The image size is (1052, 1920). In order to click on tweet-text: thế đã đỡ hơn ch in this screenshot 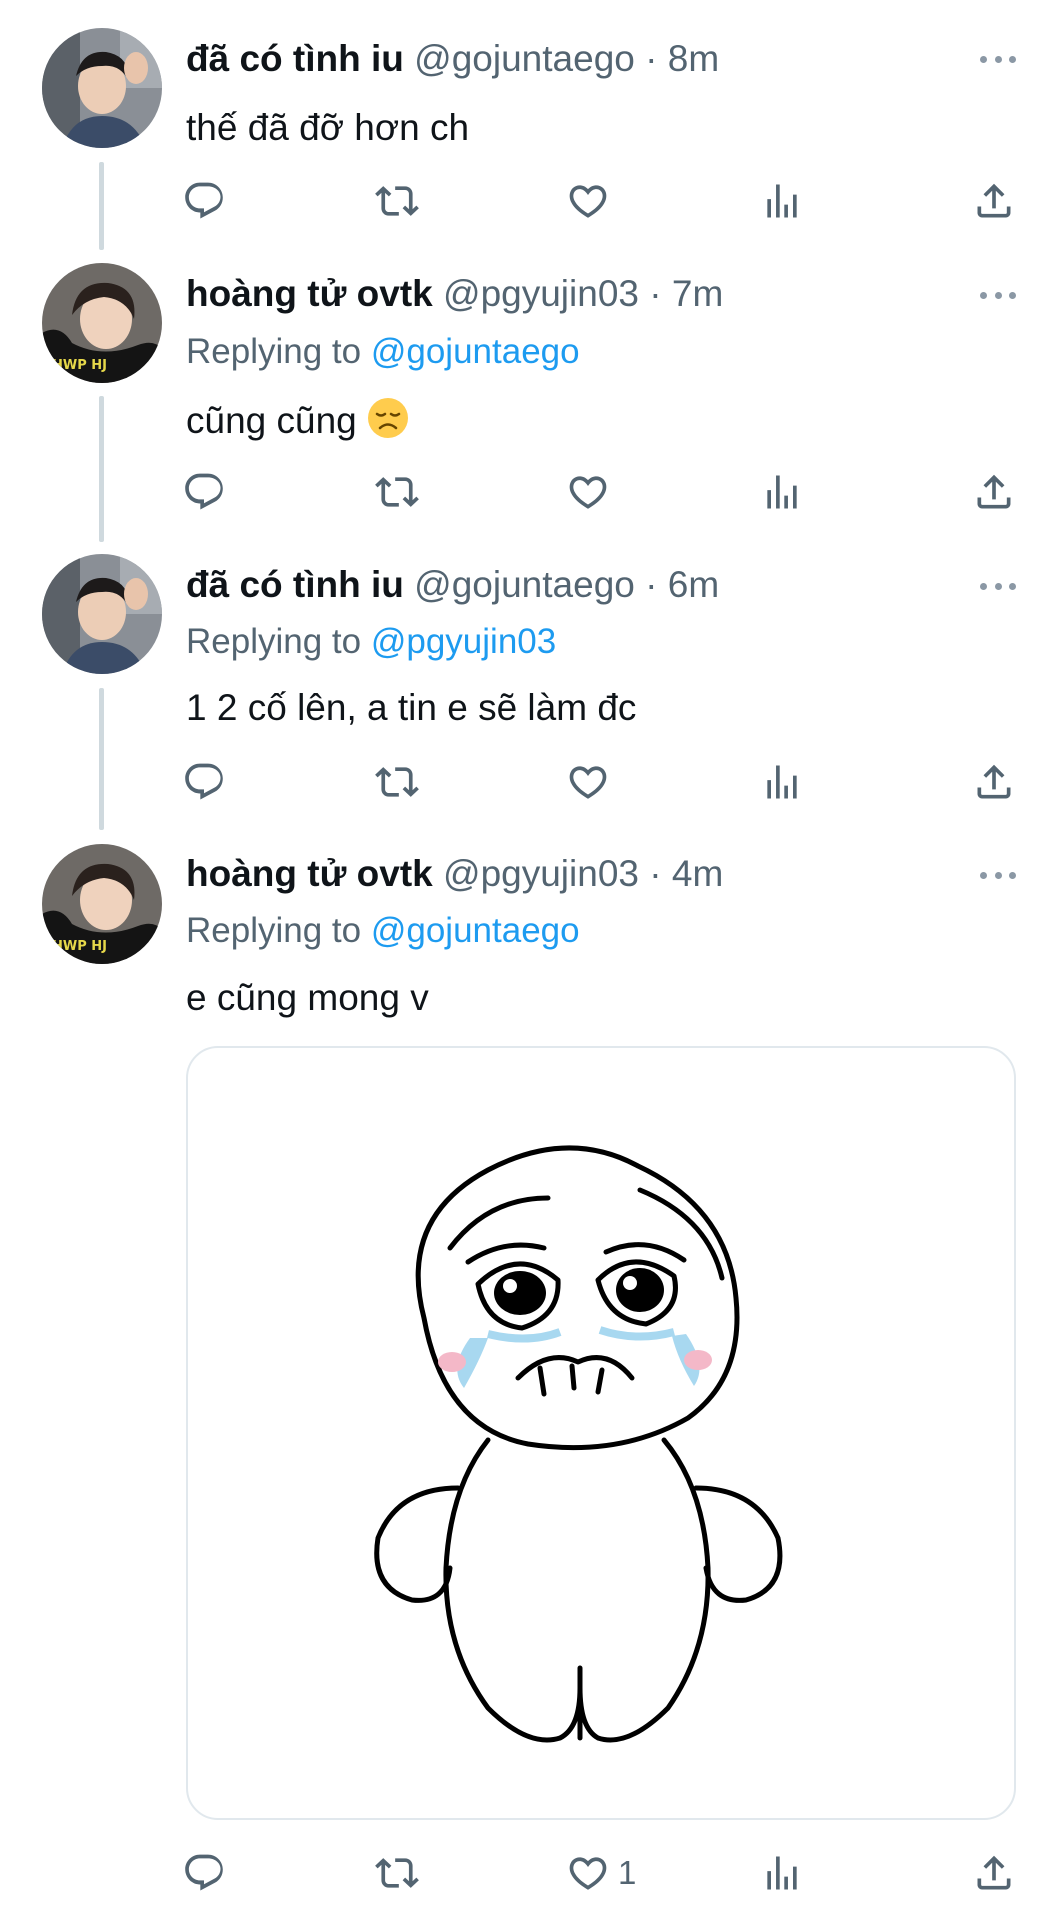, I will do `click(328, 127)`.